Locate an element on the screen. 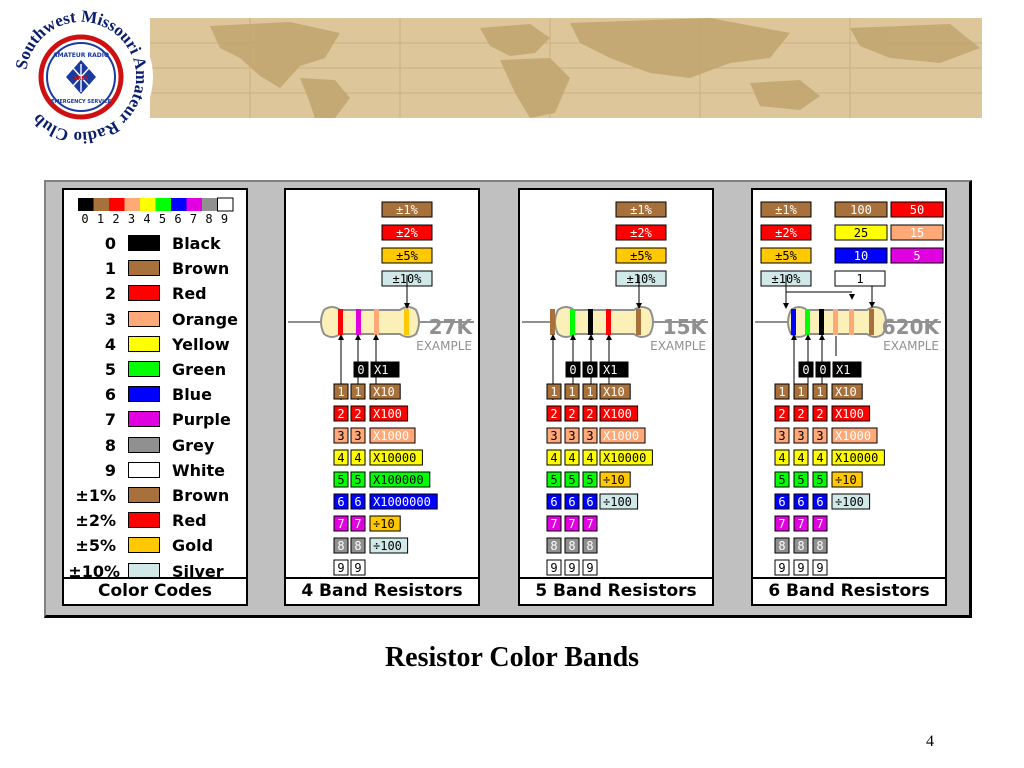 This screenshot has width=1024, height=768. color-code-value: 9 is located at coordinates (110, 470).